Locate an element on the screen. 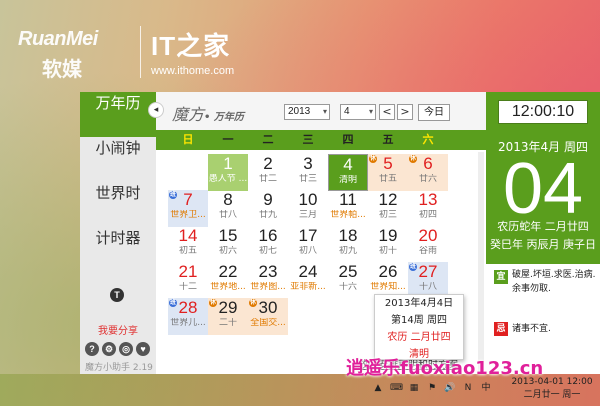 The height and width of the screenshot is (406, 600). weekday-thu: 四 is located at coordinates (348, 139).